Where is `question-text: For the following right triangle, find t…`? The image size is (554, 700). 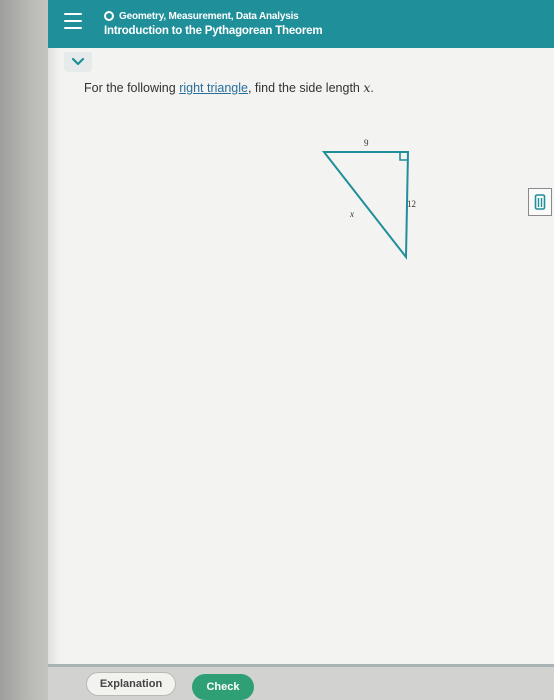 question-text: For the following right triangle, find t… is located at coordinates (229, 87).